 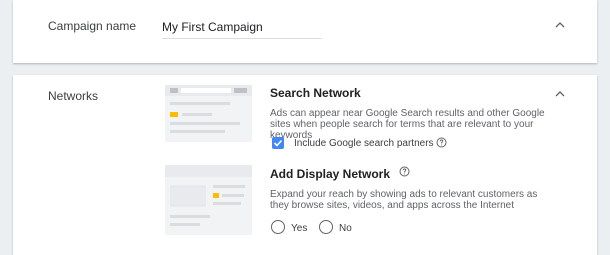 I want to click on checkmark-icon, so click(x=278, y=143).